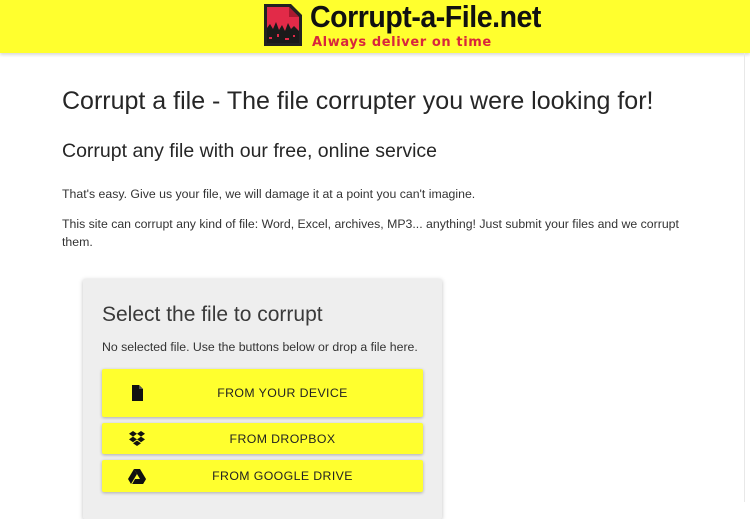  I want to click on corrupted-file-logo-icon, so click(283, 25).